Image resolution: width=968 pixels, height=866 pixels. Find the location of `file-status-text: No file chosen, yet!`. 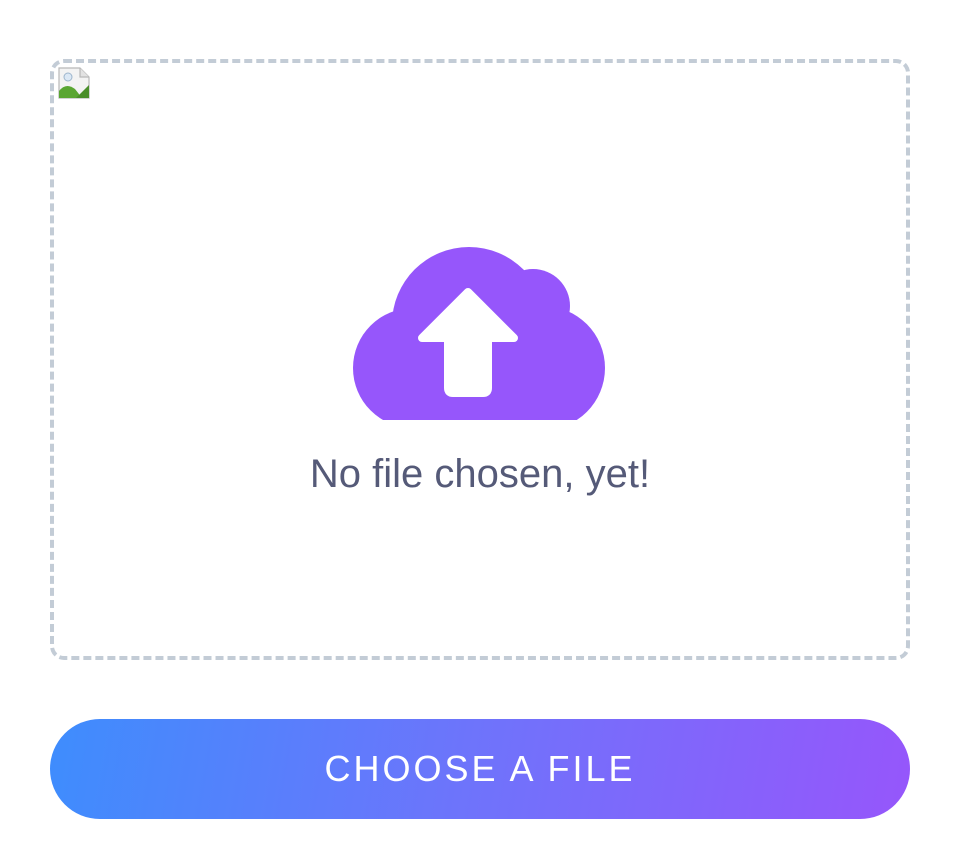

file-status-text: No file chosen, yet! is located at coordinates (480, 474).